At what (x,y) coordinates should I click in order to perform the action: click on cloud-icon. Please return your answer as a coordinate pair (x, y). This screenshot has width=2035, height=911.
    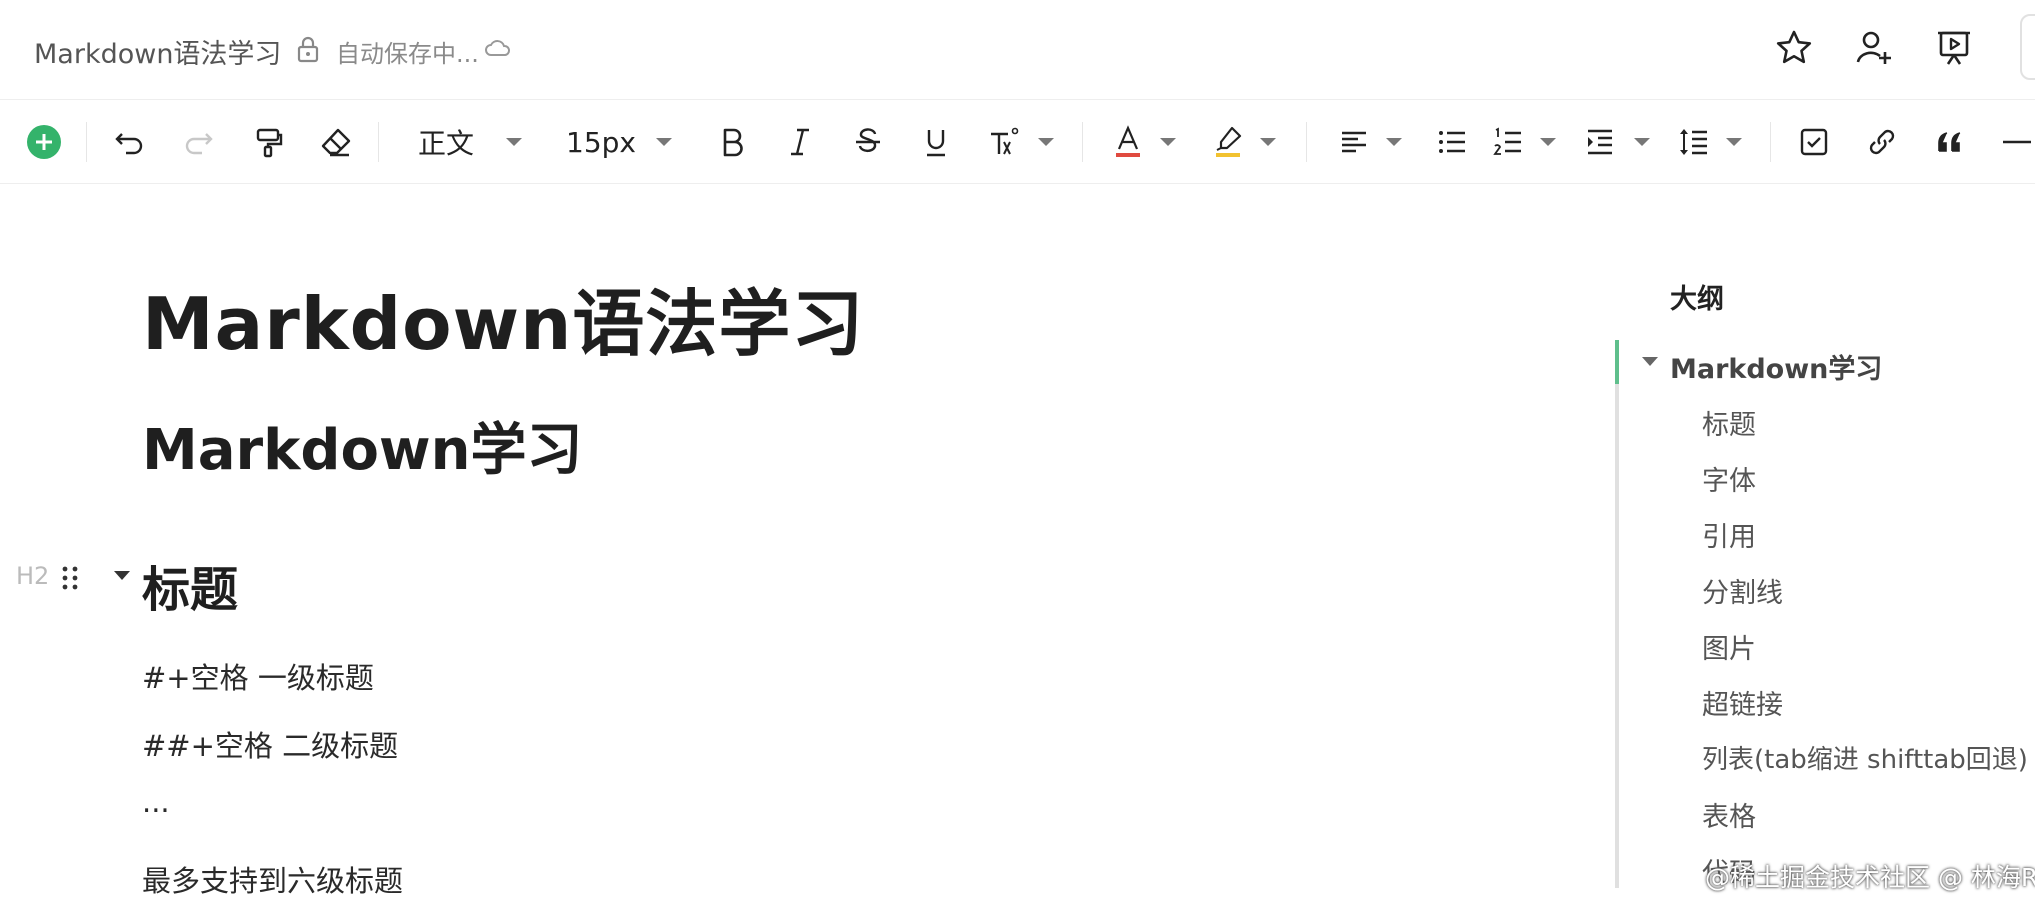
    Looking at the image, I should click on (498, 48).